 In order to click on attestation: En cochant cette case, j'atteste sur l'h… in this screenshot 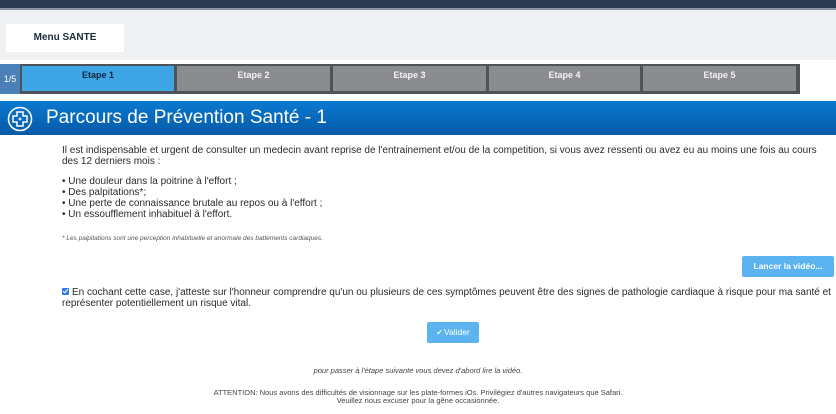, I will do `click(447, 298)`.